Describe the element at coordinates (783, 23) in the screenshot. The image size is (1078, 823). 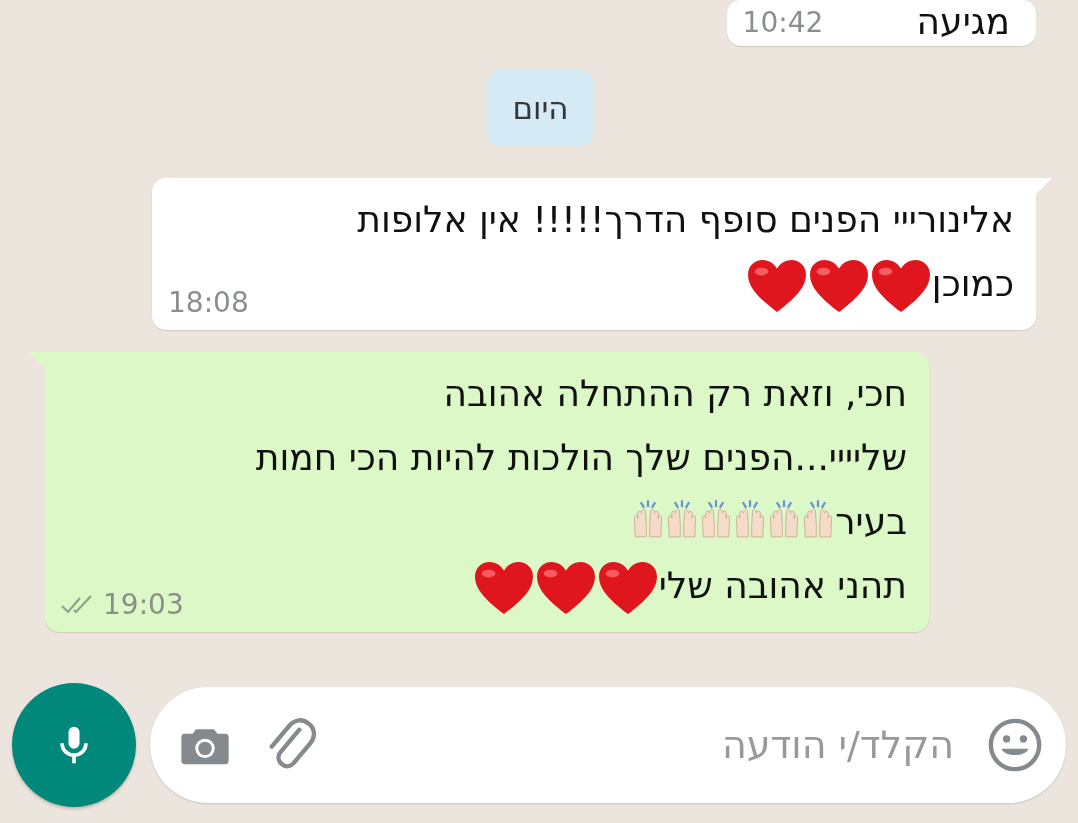
I see `message-time: 10:42` at that location.